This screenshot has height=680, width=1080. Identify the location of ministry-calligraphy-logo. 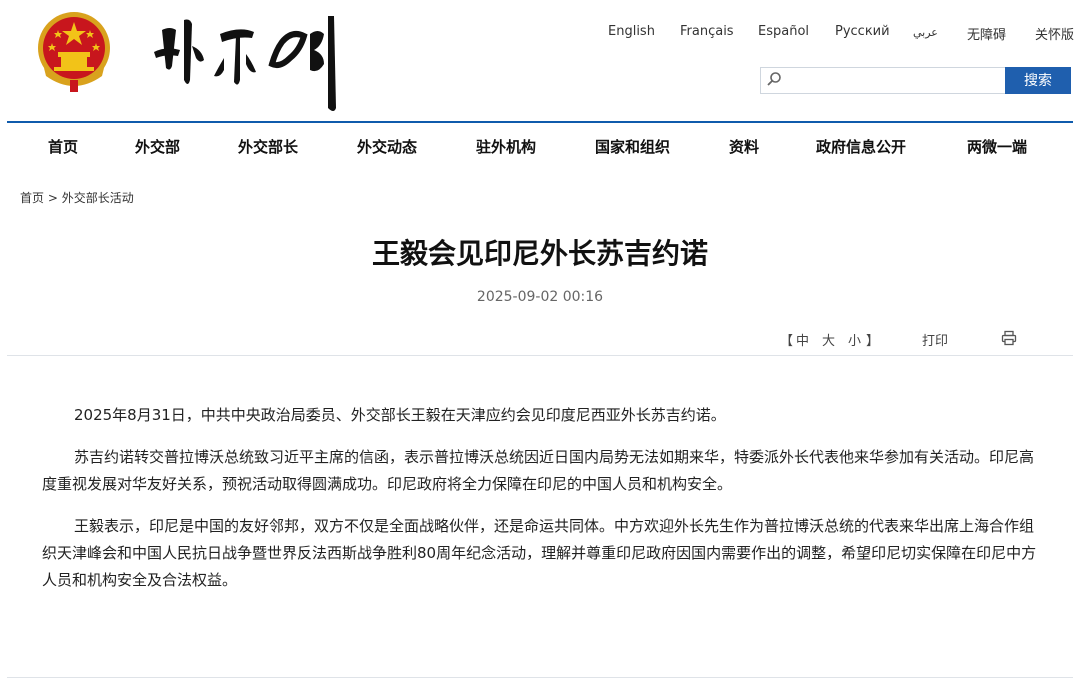
(252, 62).